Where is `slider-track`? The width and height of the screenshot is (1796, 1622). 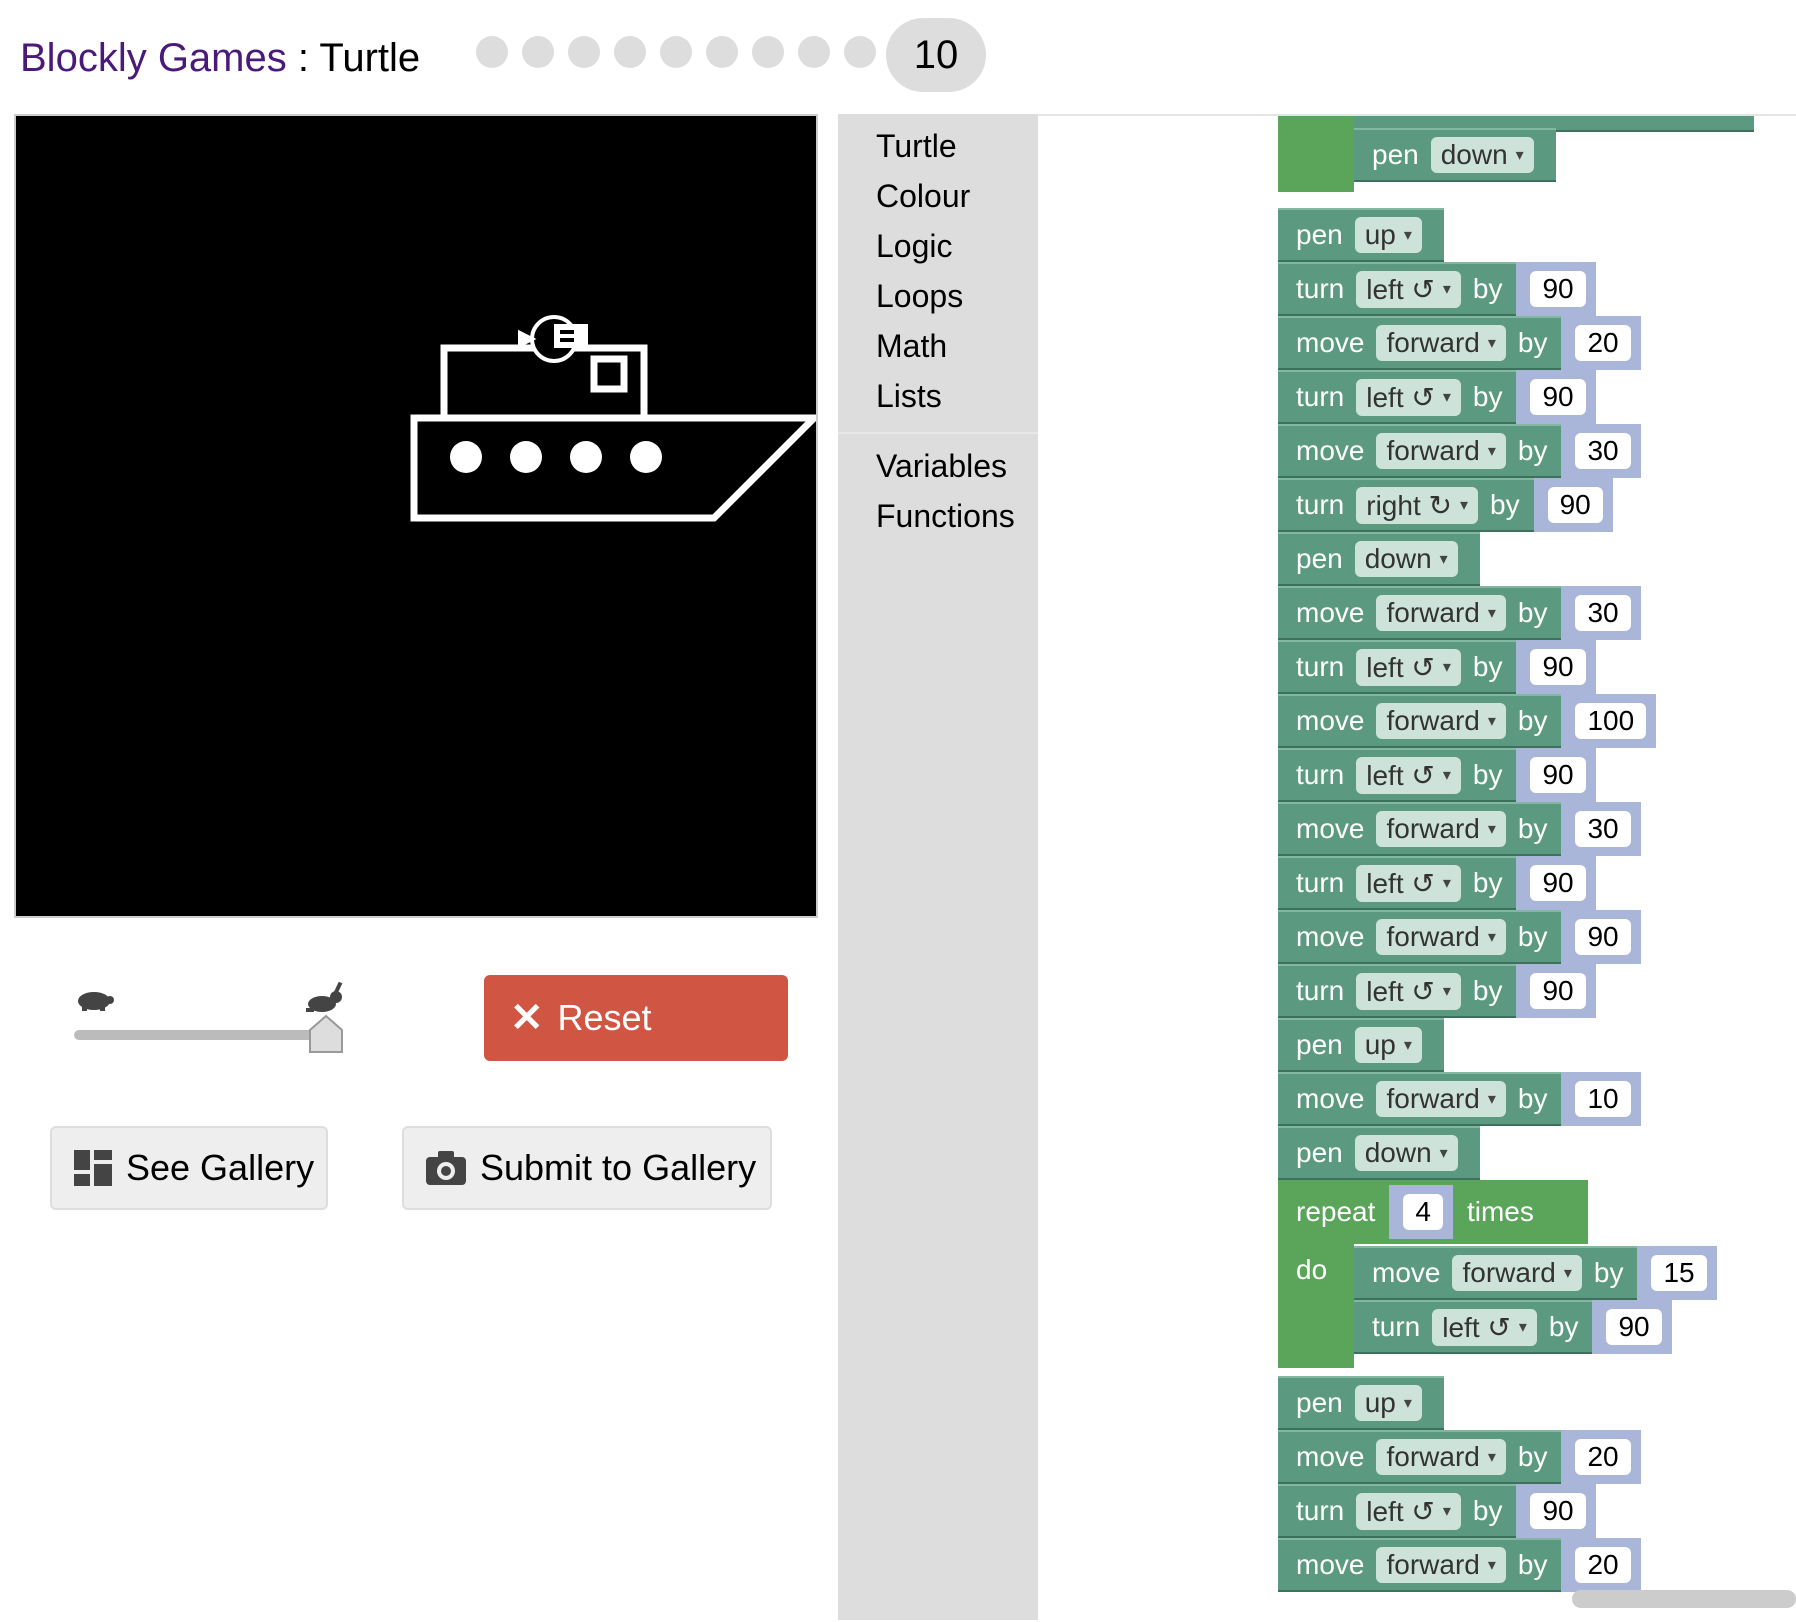 slider-track is located at coordinates (199, 1035).